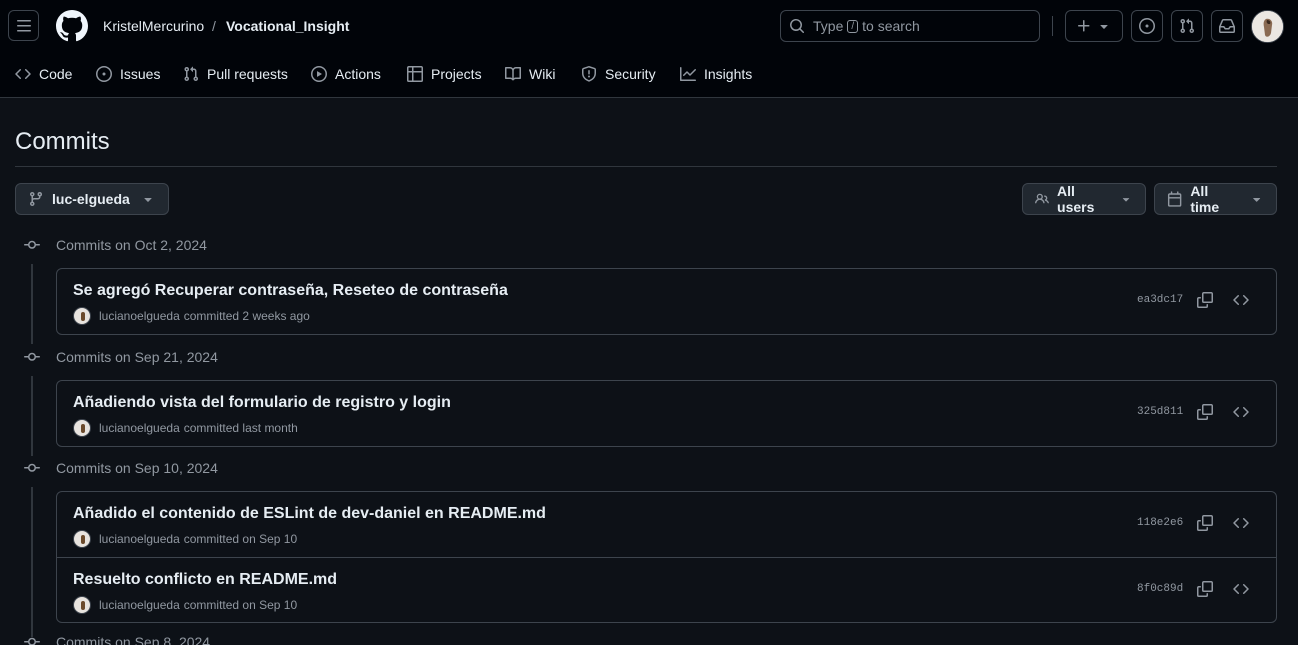 This screenshot has height=645, width=1298. Describe the element at coordinates (1160, 589) in the screenshot. I see `commit-sha: 8f0c89d` at that location.